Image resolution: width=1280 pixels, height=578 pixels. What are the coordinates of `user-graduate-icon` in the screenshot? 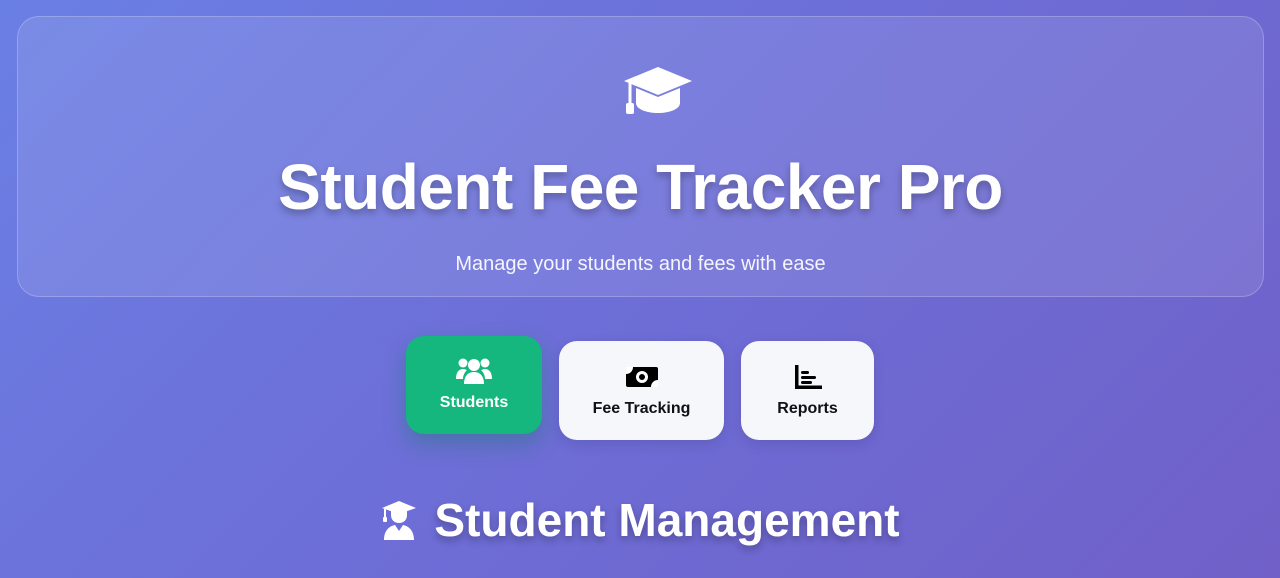 It's located at (399, 520).